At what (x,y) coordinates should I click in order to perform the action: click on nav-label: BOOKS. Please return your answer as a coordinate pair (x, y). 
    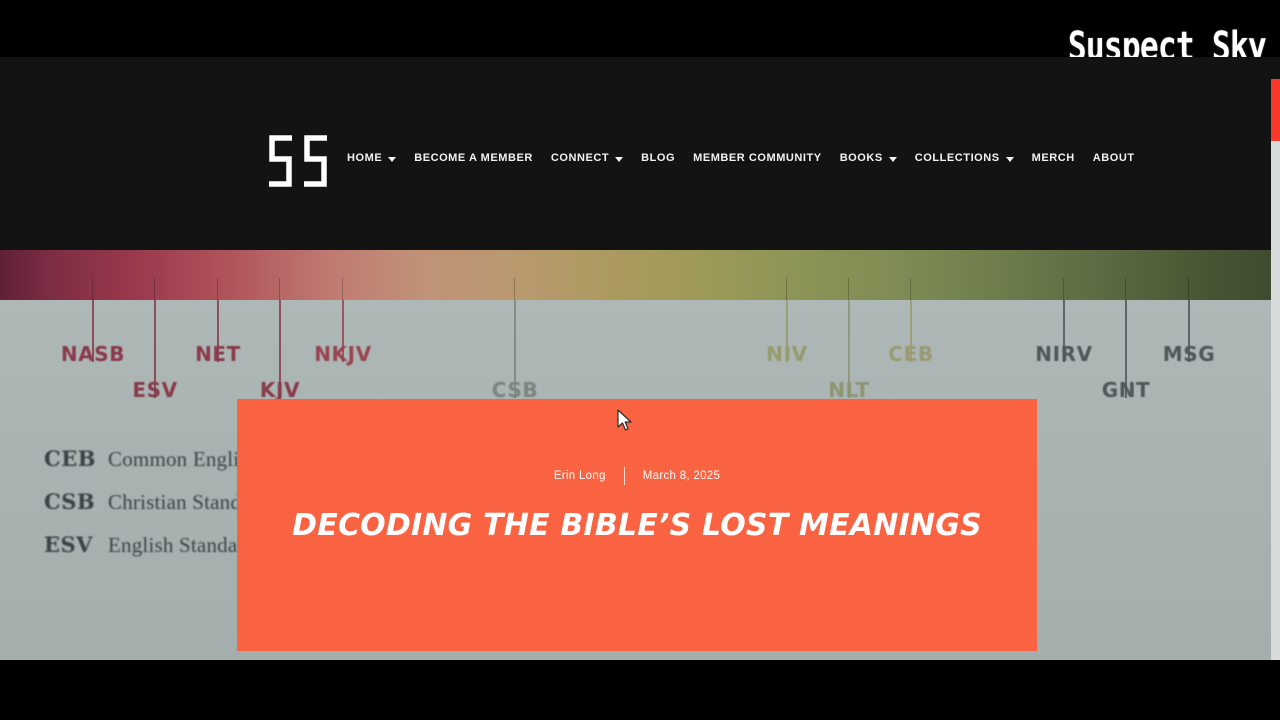
    Looking at the image, I should click on (861, 158).